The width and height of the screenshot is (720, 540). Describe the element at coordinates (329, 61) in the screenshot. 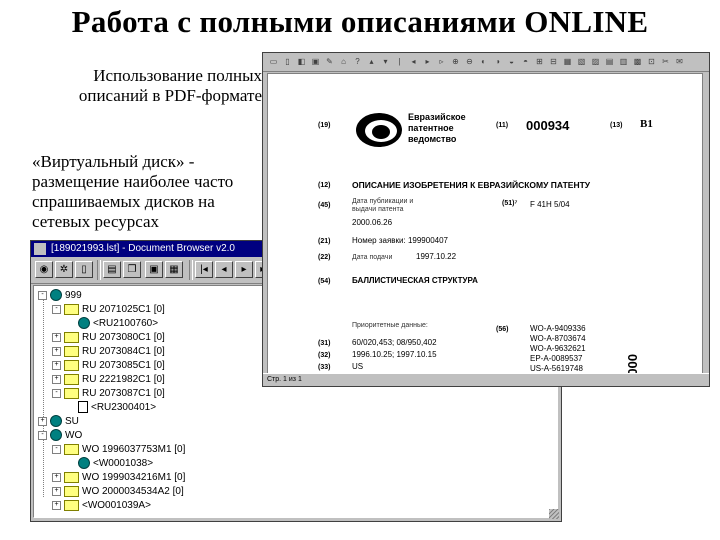

I see `pdf-tool-icon: ✎` at that location.